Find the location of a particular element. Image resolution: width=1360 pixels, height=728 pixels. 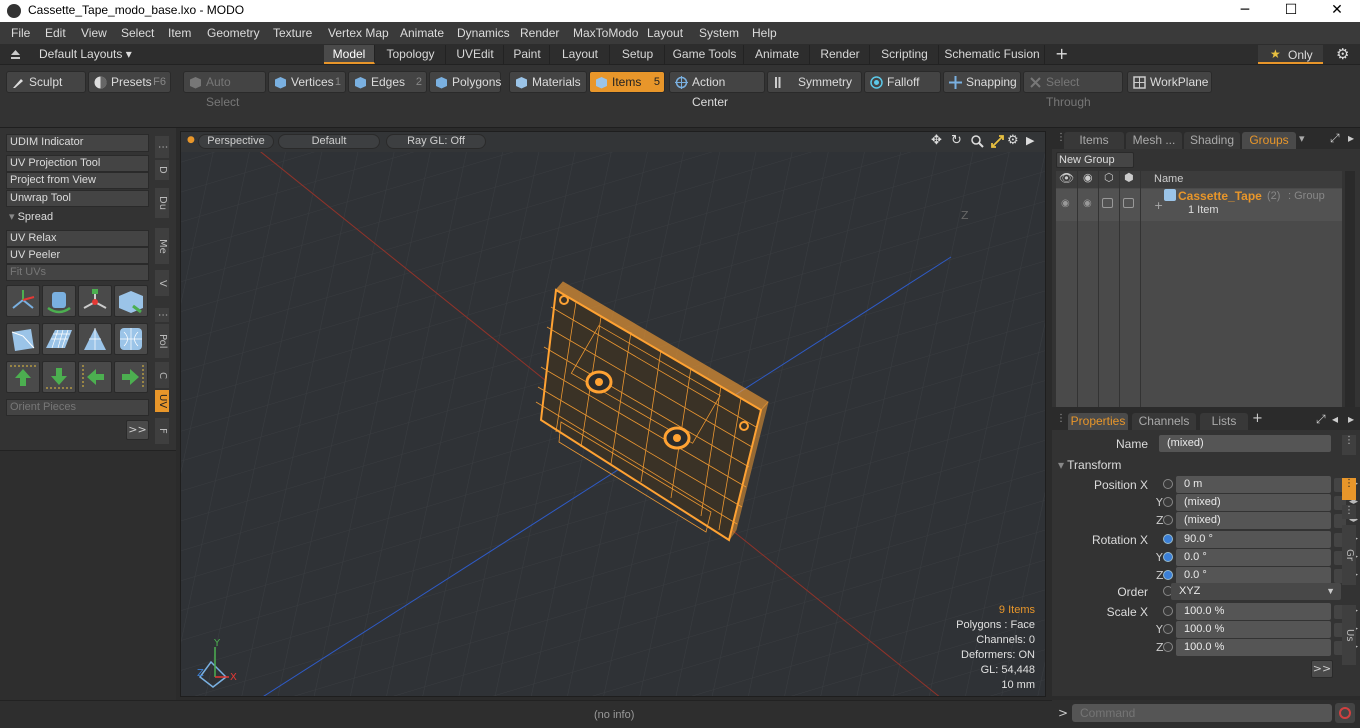

fit-uvs-button: Fit UVs is located at coordinates (77, 272).